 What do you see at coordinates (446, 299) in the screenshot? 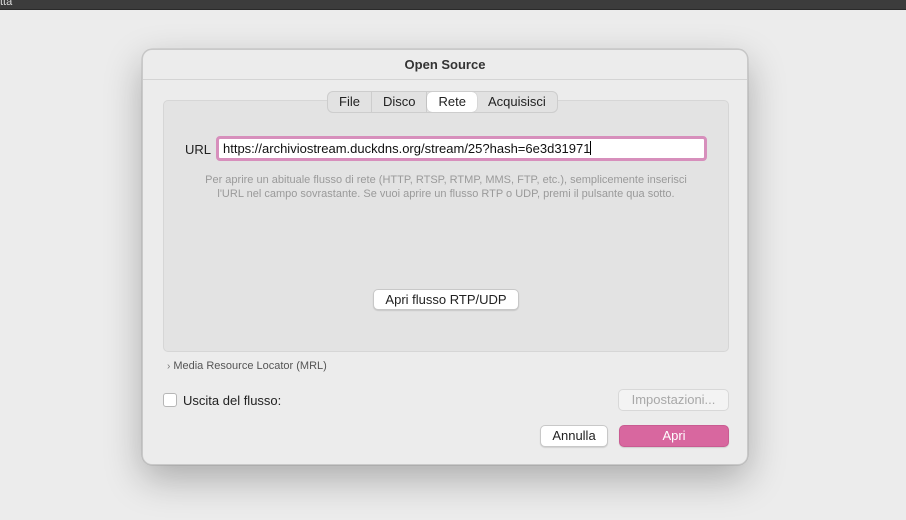
I see `open-rtp-udp-button: Apri flusso RTP/UDP` at bounding box center [446, 299].